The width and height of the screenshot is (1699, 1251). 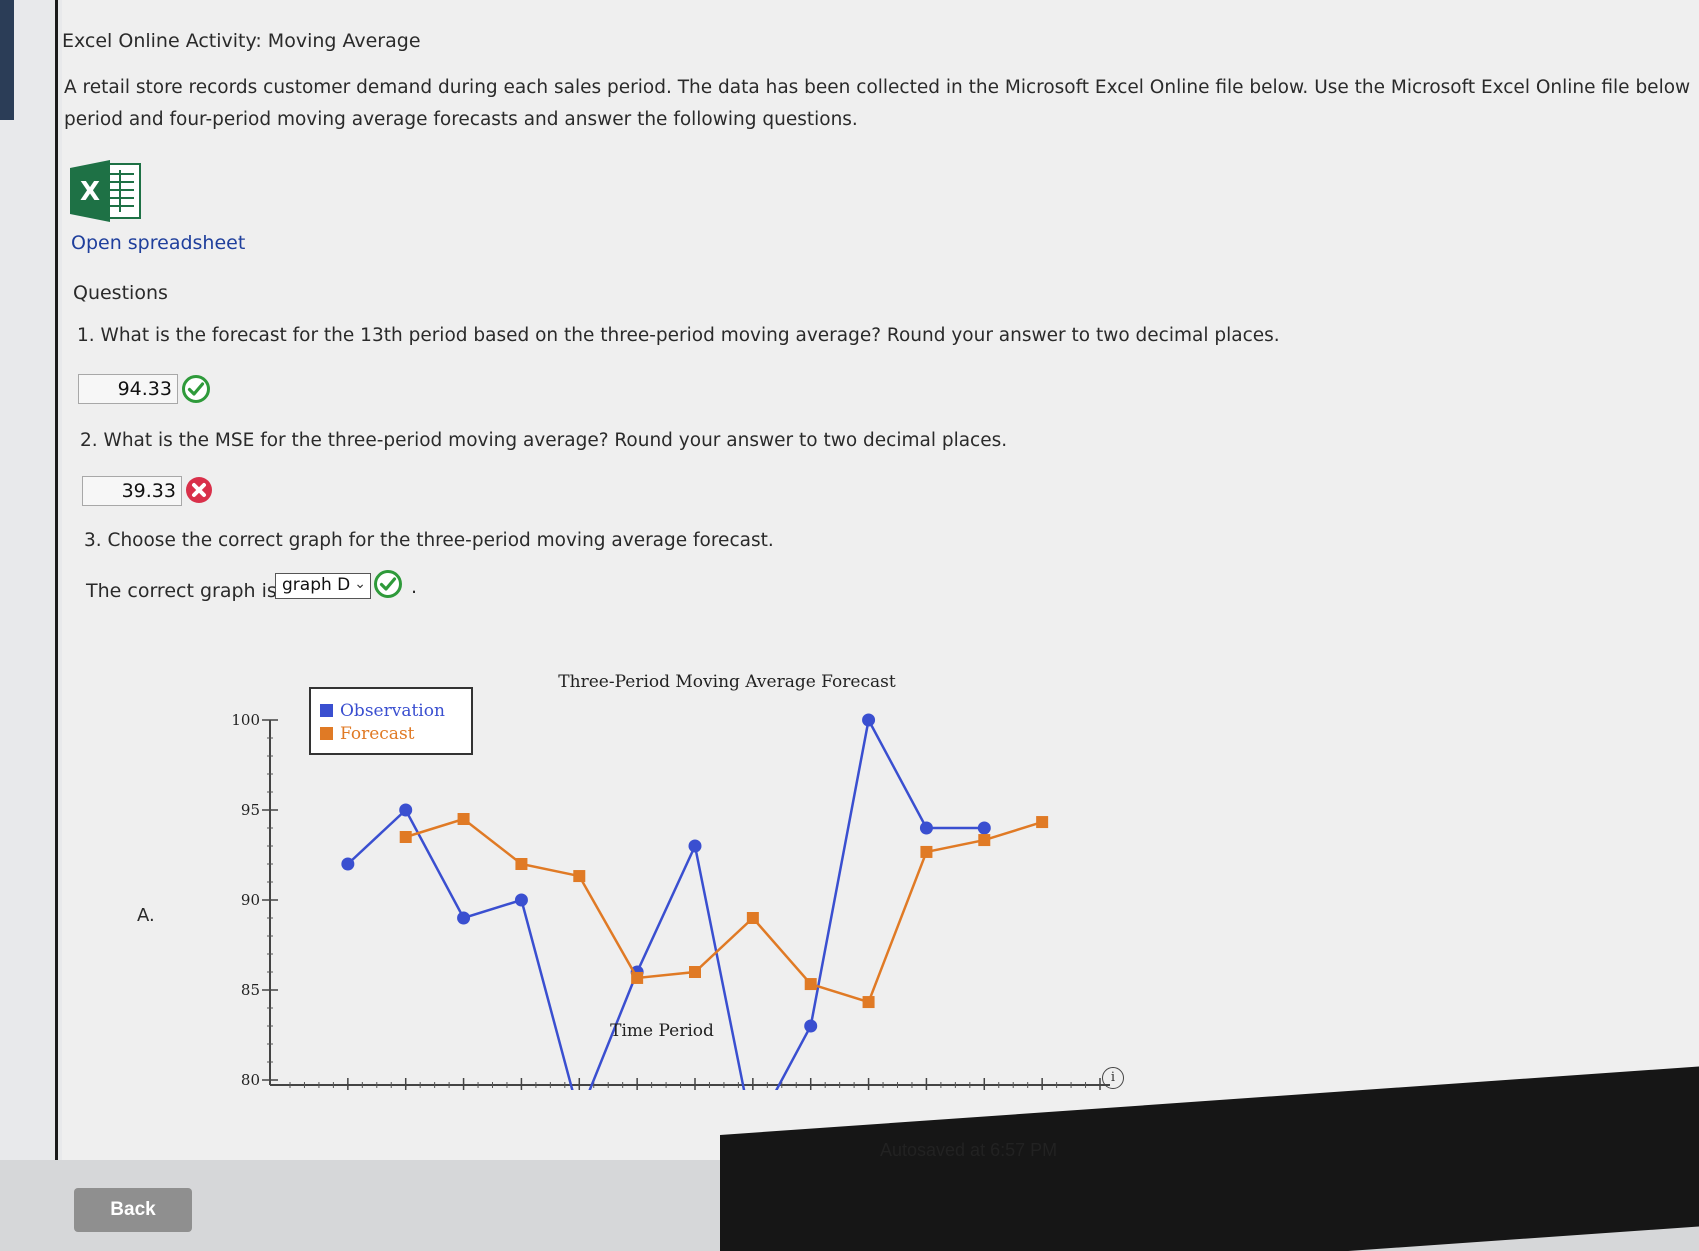 I want to click on forecast-series-line, so click(x=724, y=910).